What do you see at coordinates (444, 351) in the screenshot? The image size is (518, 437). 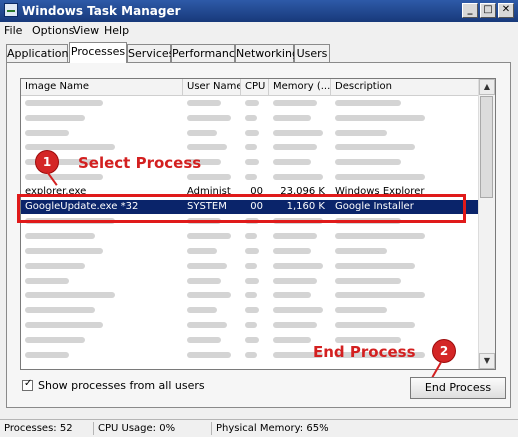 I see `step-2-badge: 2` at bounding box center [444, 351].